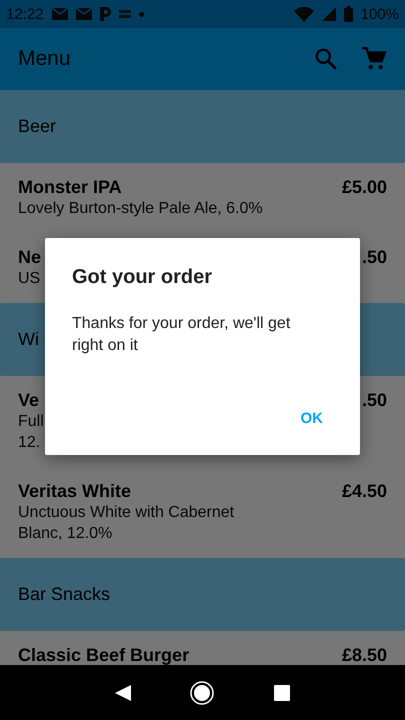 The image size is (405, 720). I want to click on dialog-message: Thanks for your order, we'll get right on it, so click(182, 335).